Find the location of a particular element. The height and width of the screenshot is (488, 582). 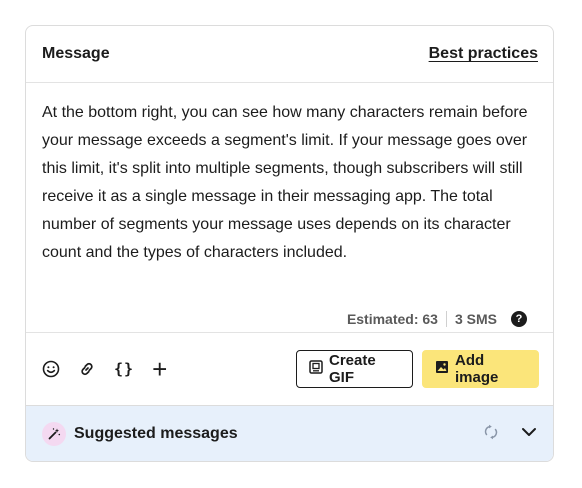

create-gif-label: Create GIF is located at coordinates (352, 369).